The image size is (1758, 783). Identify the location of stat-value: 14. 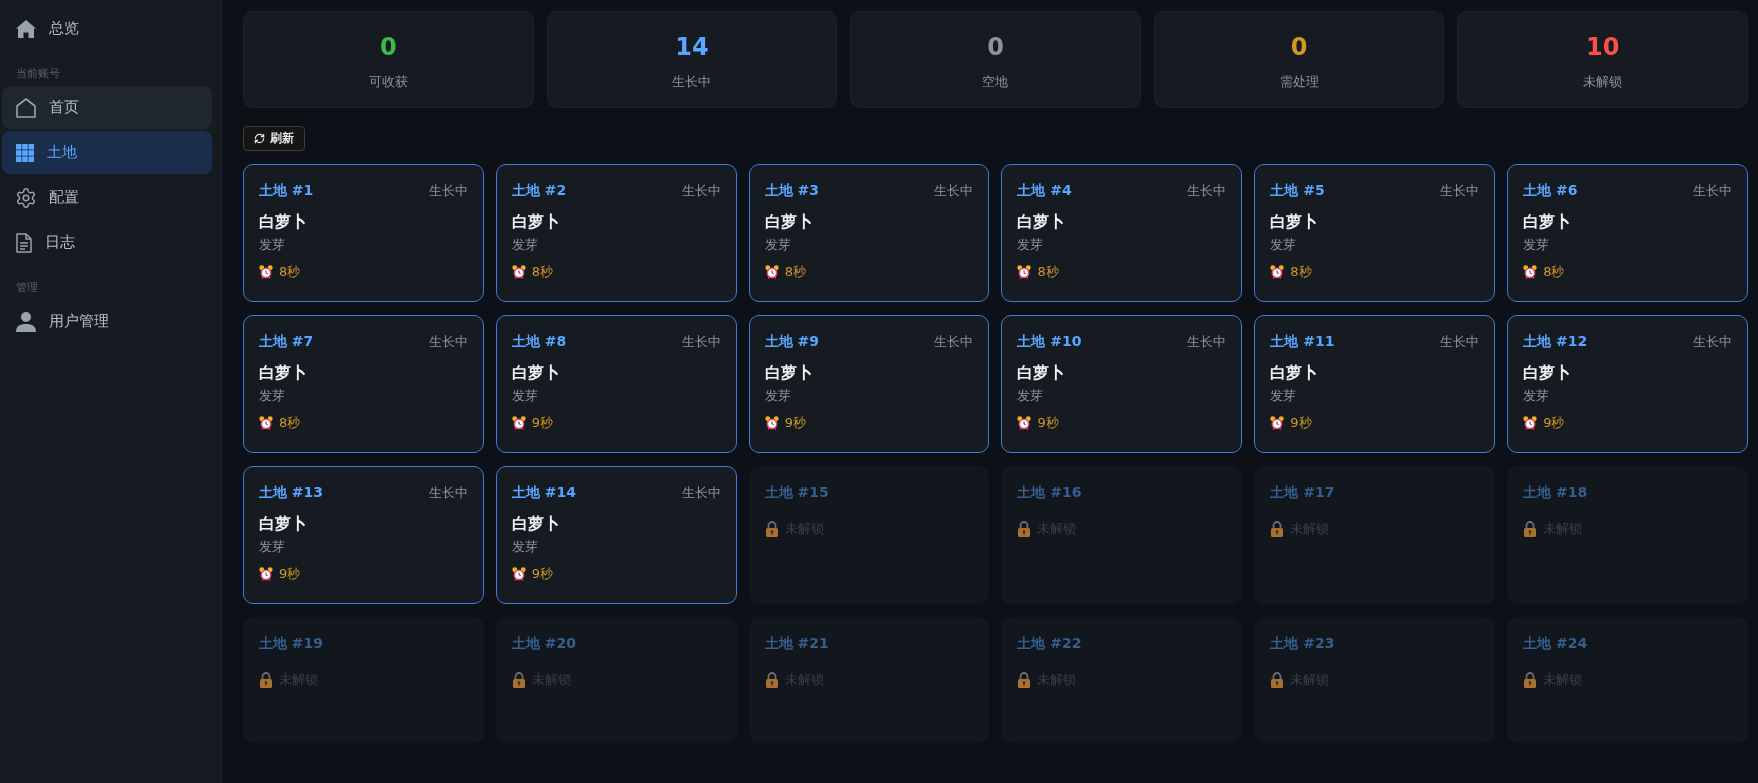
(692, 47).